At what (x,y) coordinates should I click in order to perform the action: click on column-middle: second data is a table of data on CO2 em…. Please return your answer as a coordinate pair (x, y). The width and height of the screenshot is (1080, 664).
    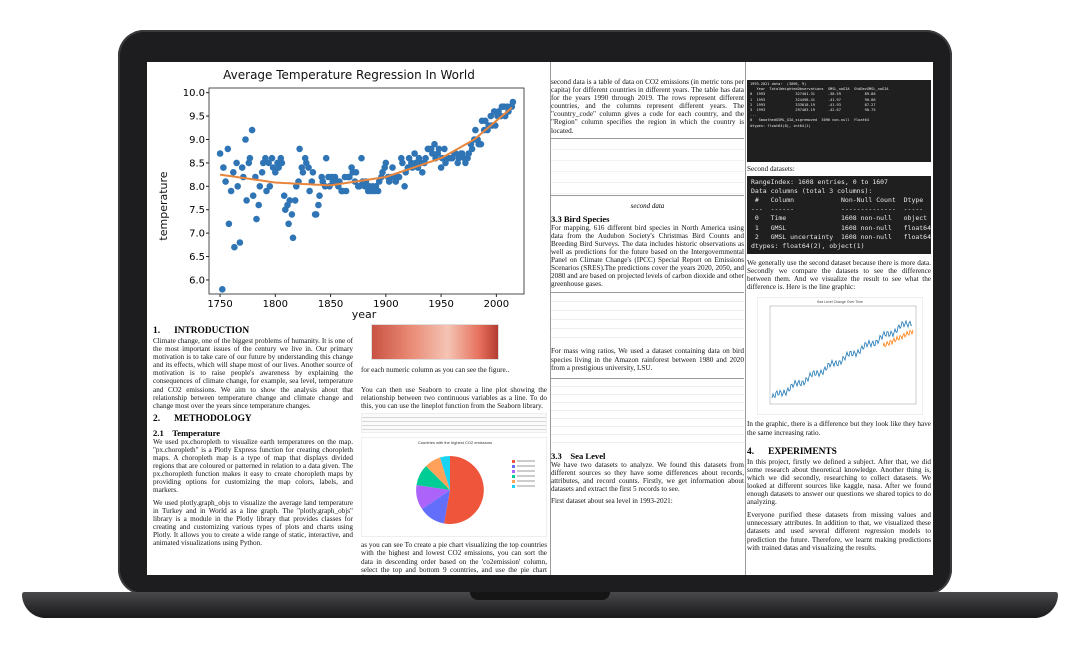
    Looking at the image, I should click on (647, 318).